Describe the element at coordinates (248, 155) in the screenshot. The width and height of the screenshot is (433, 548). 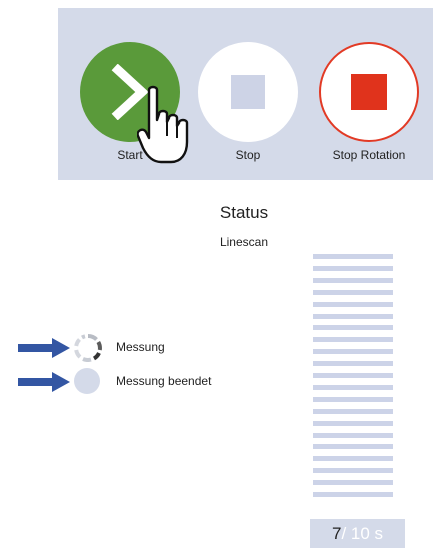
I see `stop-label: Stop` at that location.